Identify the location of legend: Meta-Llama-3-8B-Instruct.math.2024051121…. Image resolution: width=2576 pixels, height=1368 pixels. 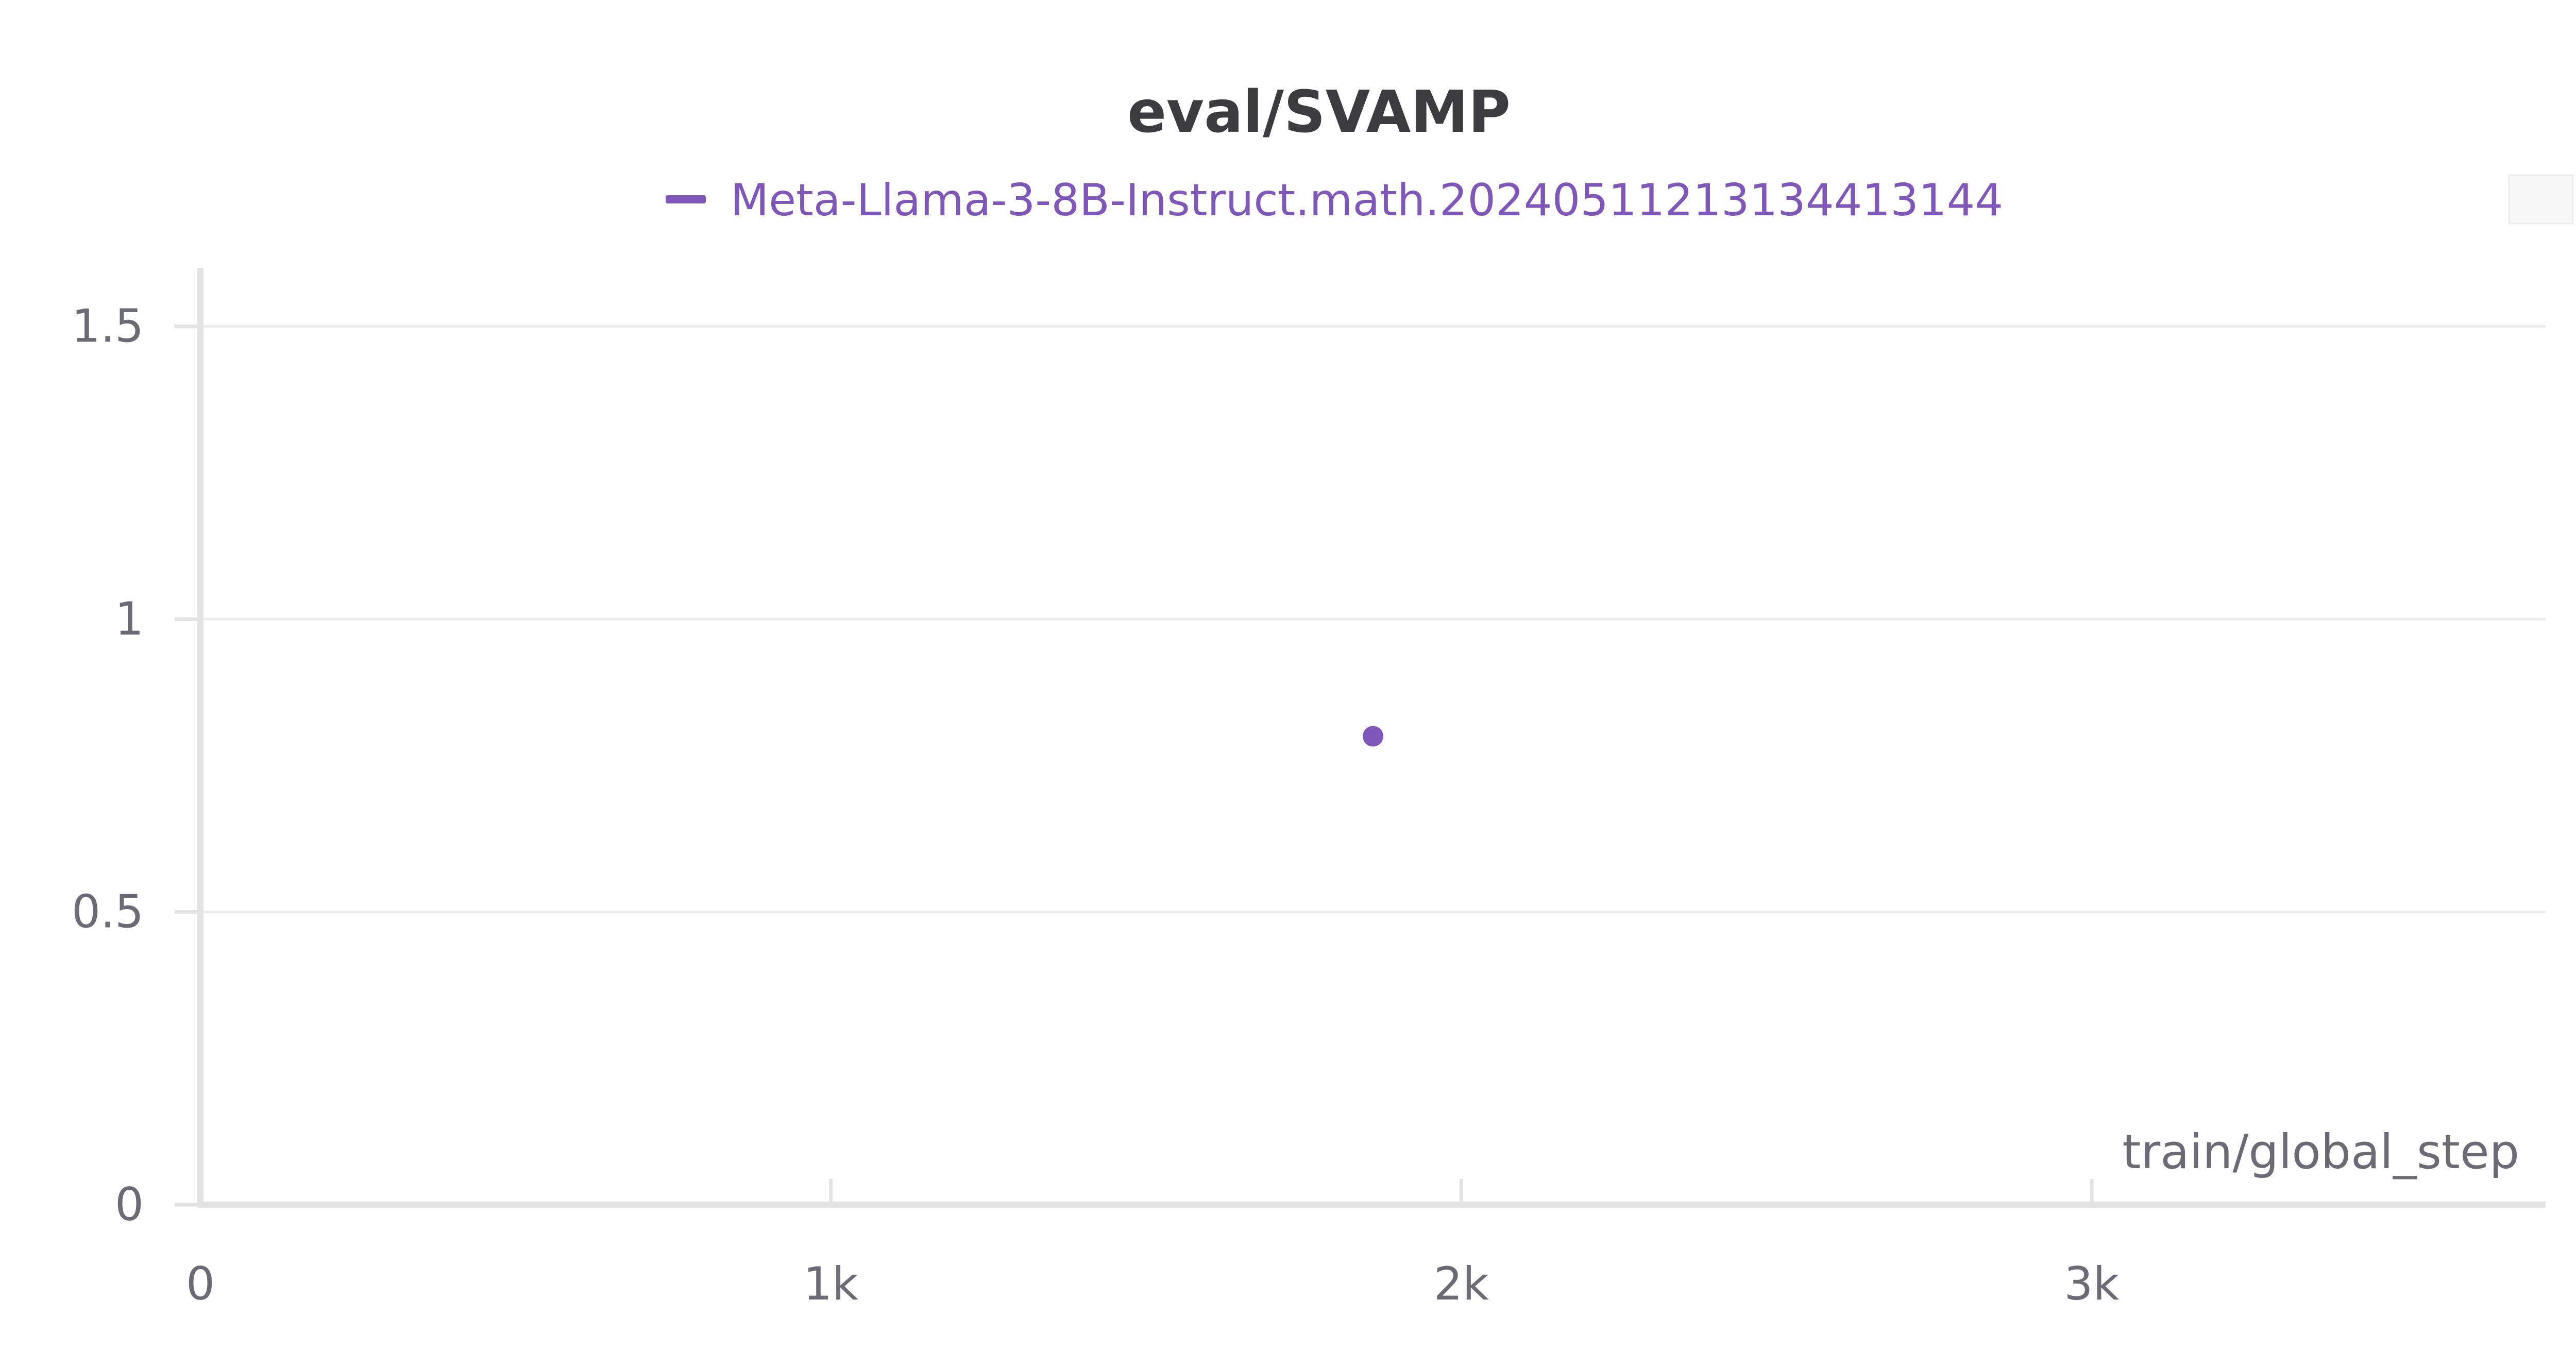
(1334, 200).